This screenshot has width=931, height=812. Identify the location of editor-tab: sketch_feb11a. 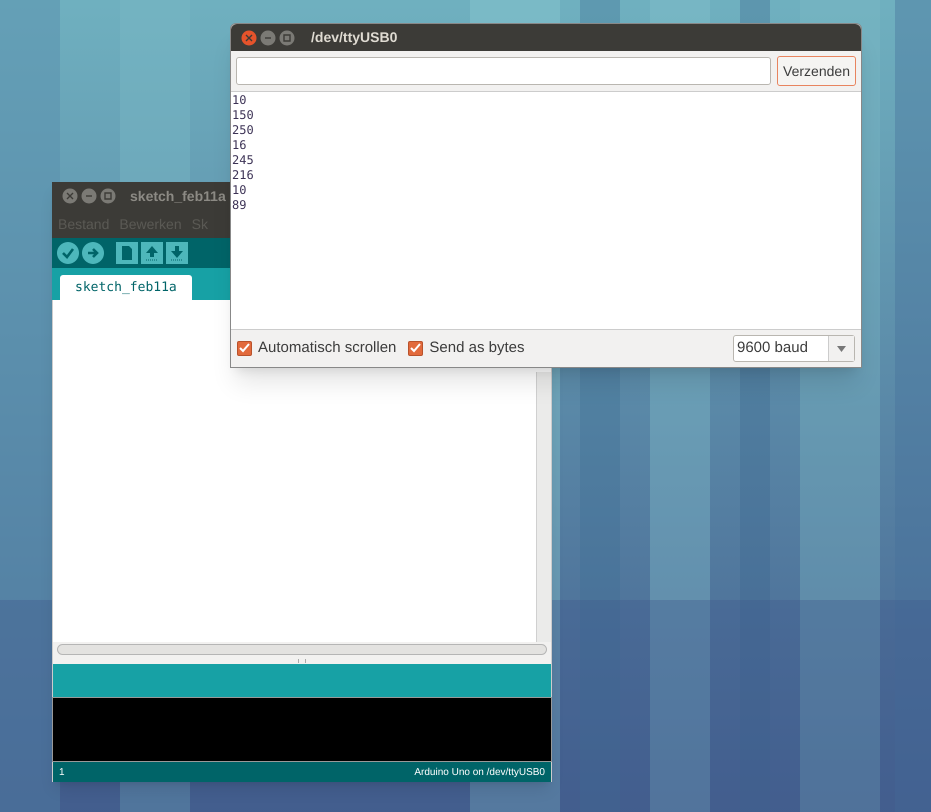
(126, 287).